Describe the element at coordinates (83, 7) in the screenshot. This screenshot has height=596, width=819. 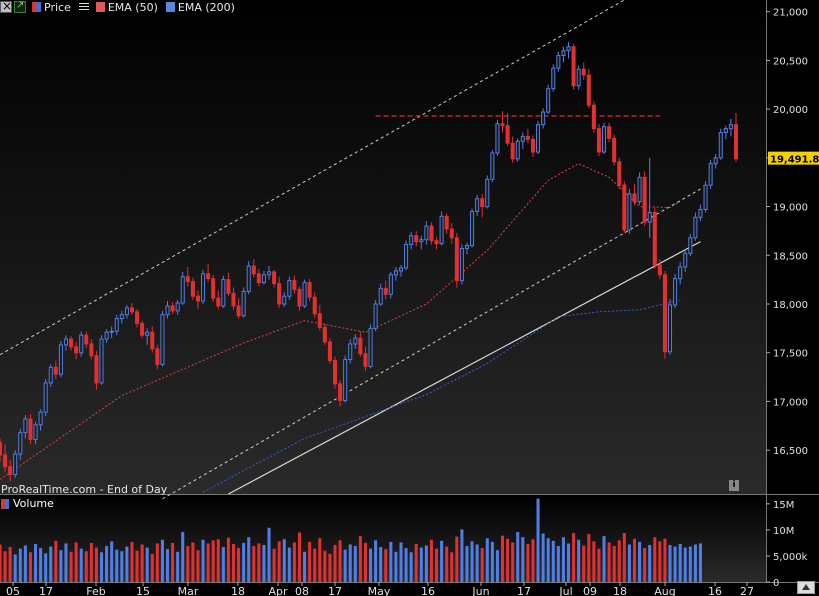
I see `settings-lines-icon` at that location.